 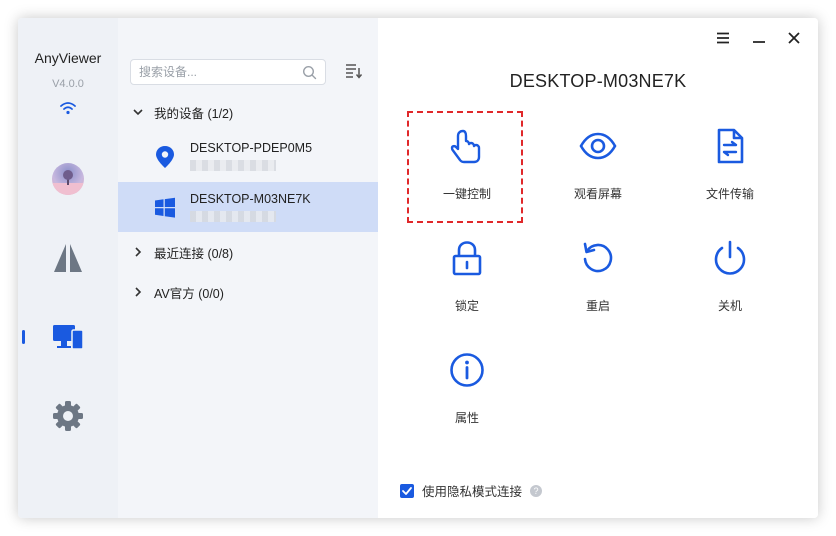 What do you see at coordinates (598, 281) in the screenshot?
I see `action-restart: 重启` at bounding box center [598, 281].